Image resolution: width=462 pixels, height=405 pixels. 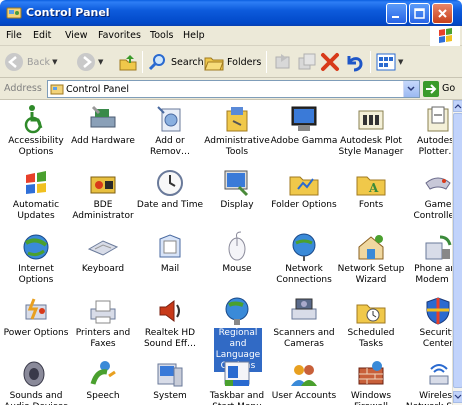 I want to click on control-panel-item: Windows Firewall, so click(x=371, y=381).